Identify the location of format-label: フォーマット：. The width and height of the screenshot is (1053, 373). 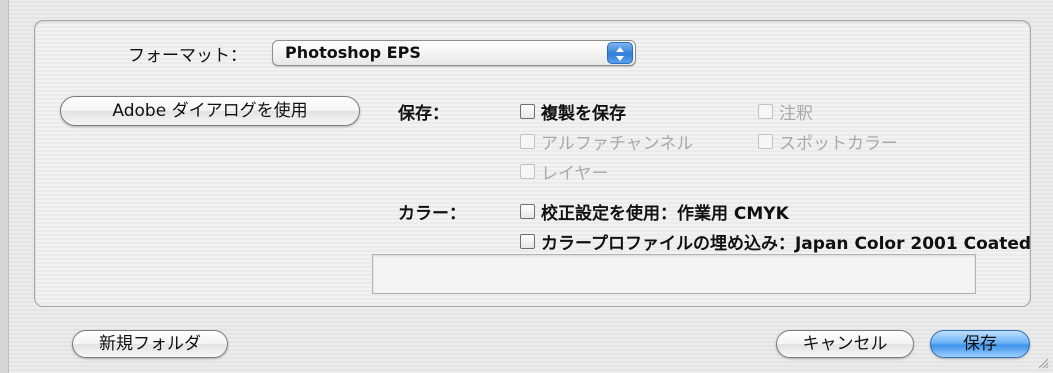
(187, 56).